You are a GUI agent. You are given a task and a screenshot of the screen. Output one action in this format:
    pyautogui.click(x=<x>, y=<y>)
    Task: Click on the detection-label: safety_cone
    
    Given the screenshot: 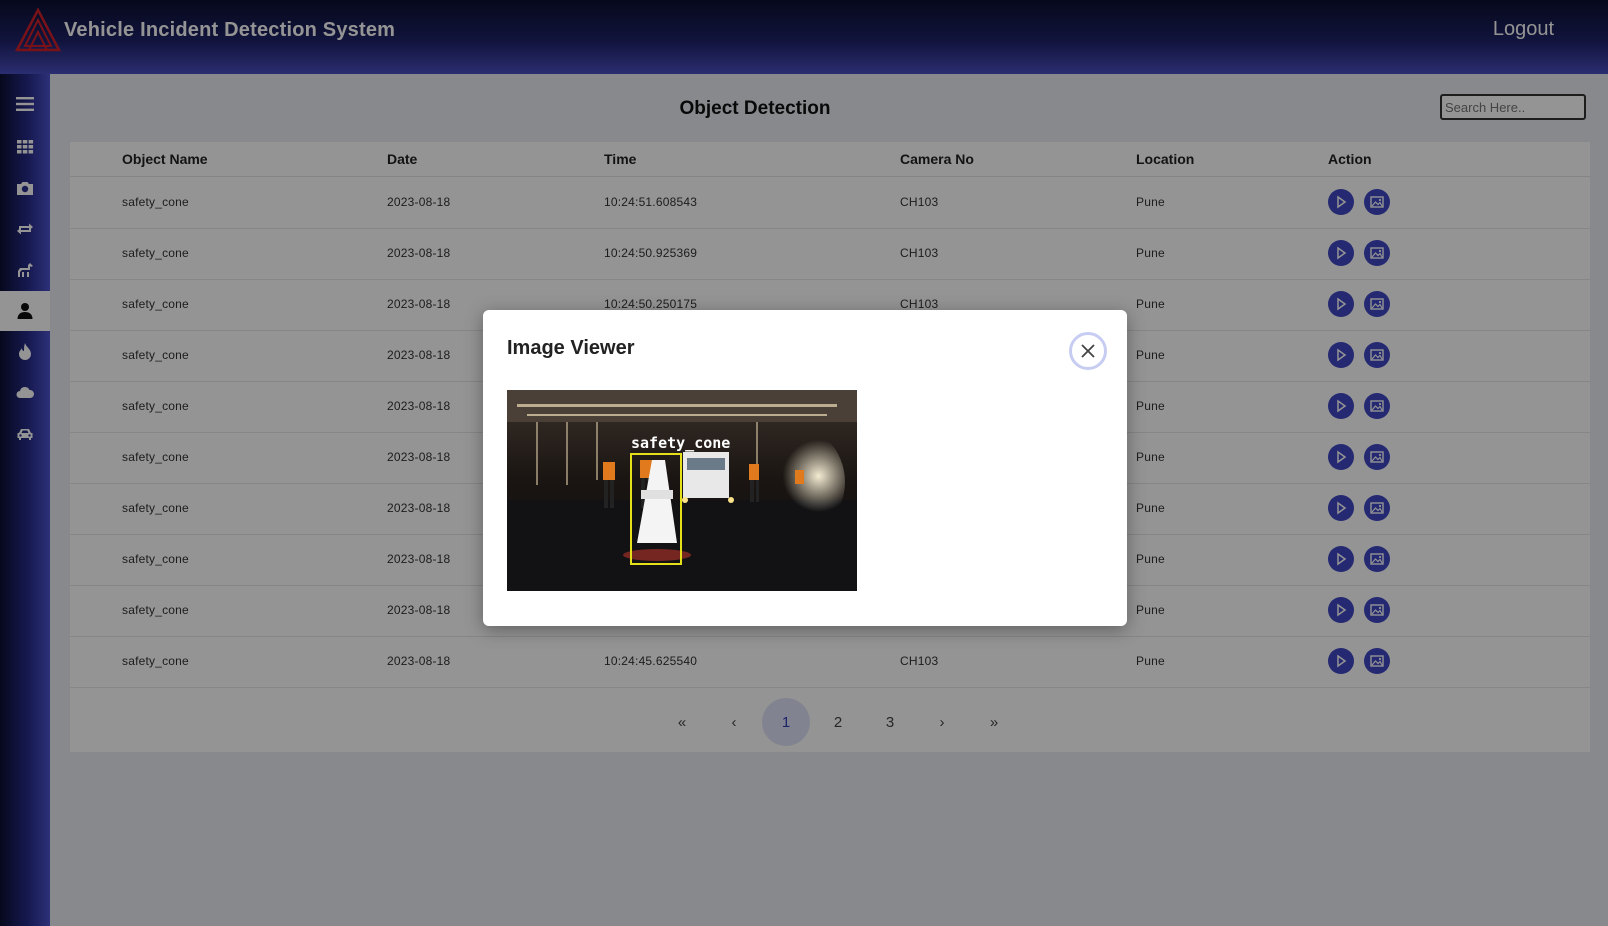 What is the action you would take?
    pyautogui.click(x=680, y=443)
    